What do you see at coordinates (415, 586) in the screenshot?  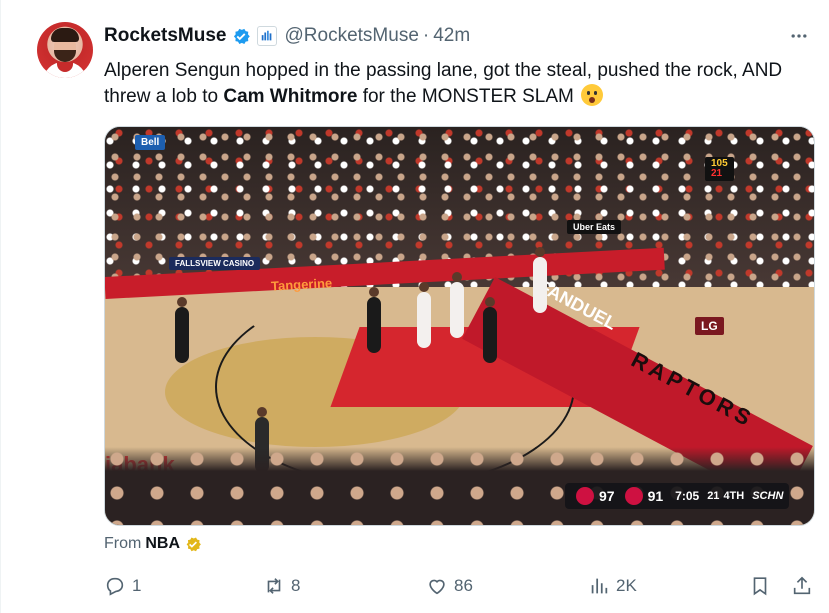 I see `action-bar: 1 8 86 2K` at bounding box center [415, 586].